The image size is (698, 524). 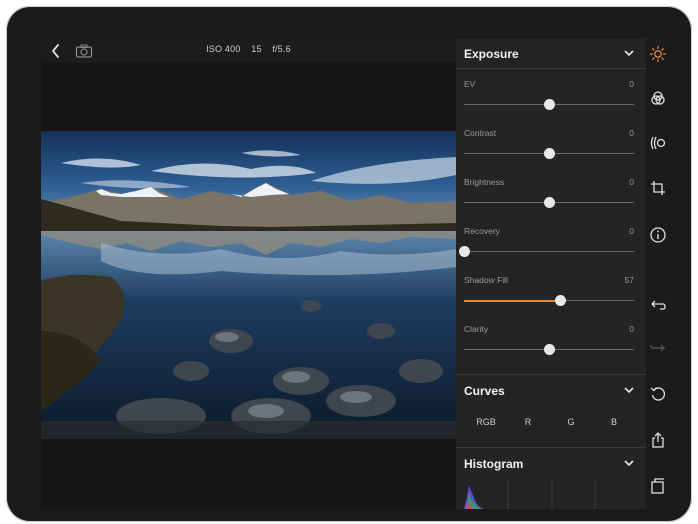 I want to click on slider-label: Shadow Fill, so click(x=486, y=280).